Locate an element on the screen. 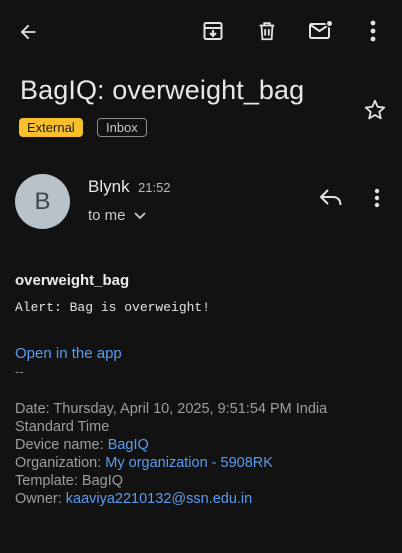 This screenshot has height=553, width=402. email-subject: BagIQ: overweight_bag is located at coordinates (162, 90).